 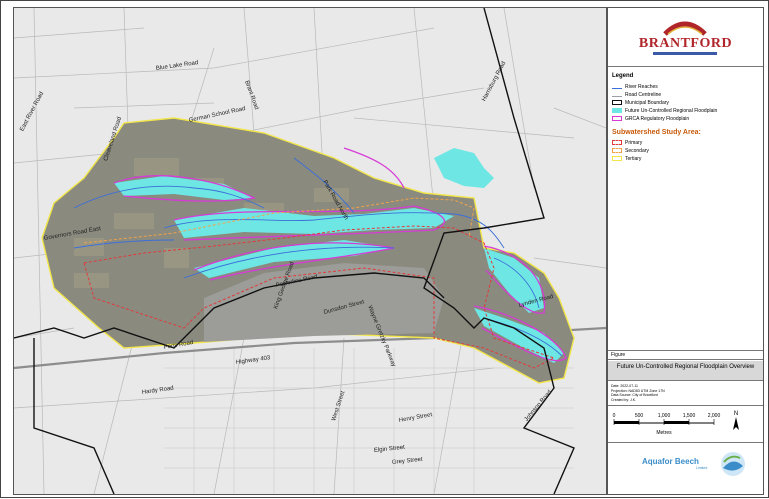 I want to click on brantford-logo-text: BRANTFORD, so click(x=685, y=43).